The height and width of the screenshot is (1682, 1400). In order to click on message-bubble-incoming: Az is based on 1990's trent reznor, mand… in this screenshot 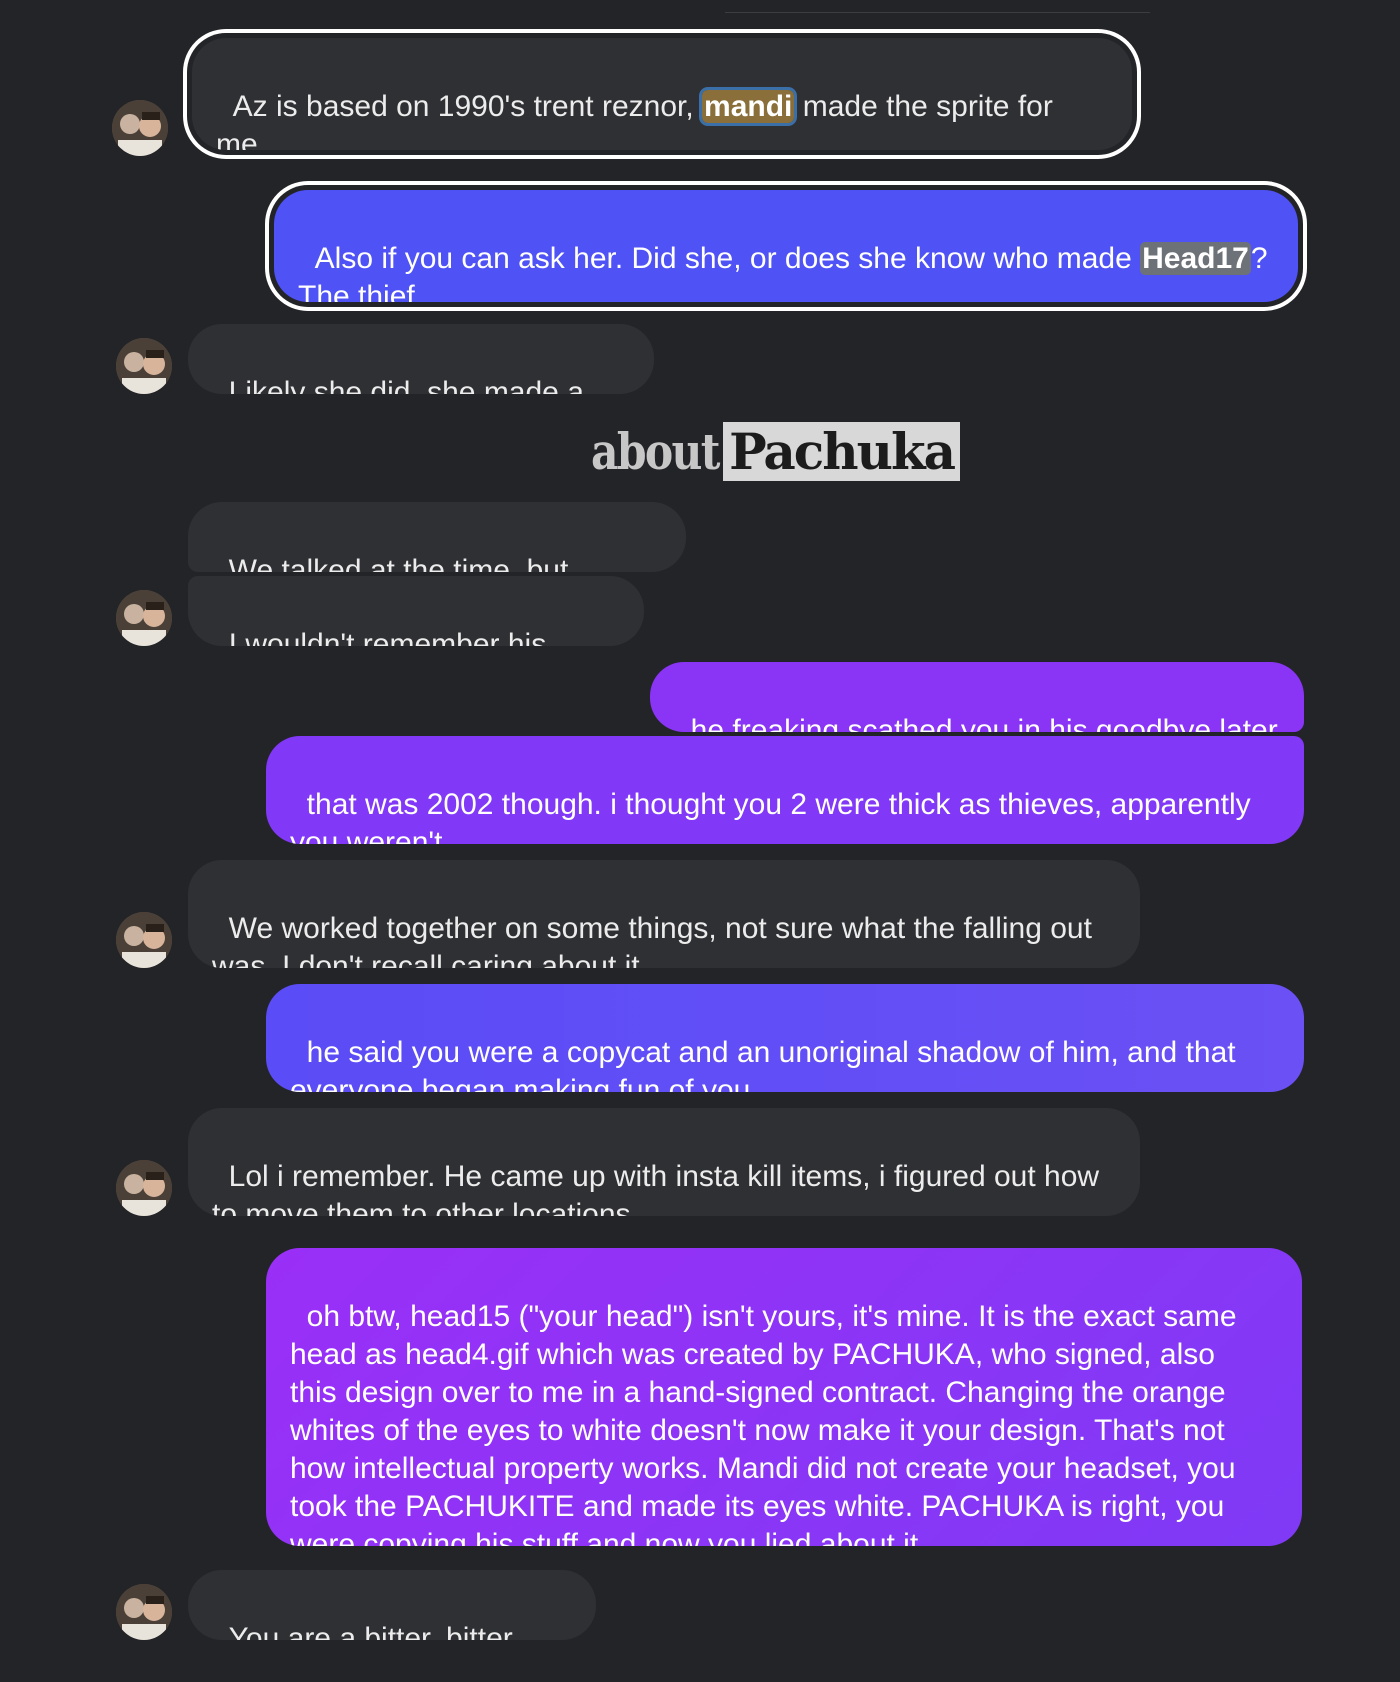, I will do `click(662, 94)`.